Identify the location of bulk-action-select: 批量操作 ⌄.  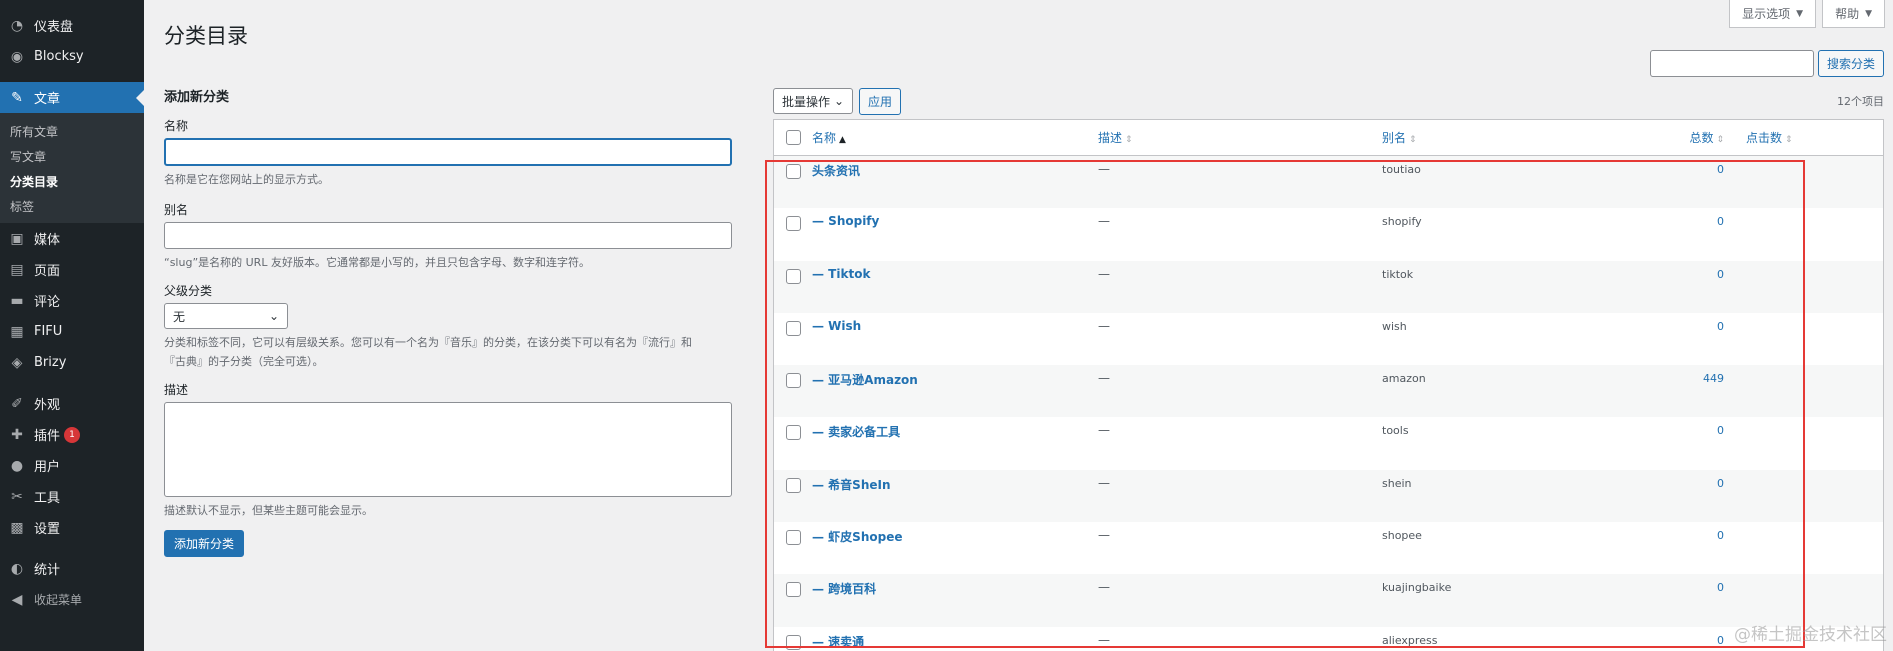
(813, 101).